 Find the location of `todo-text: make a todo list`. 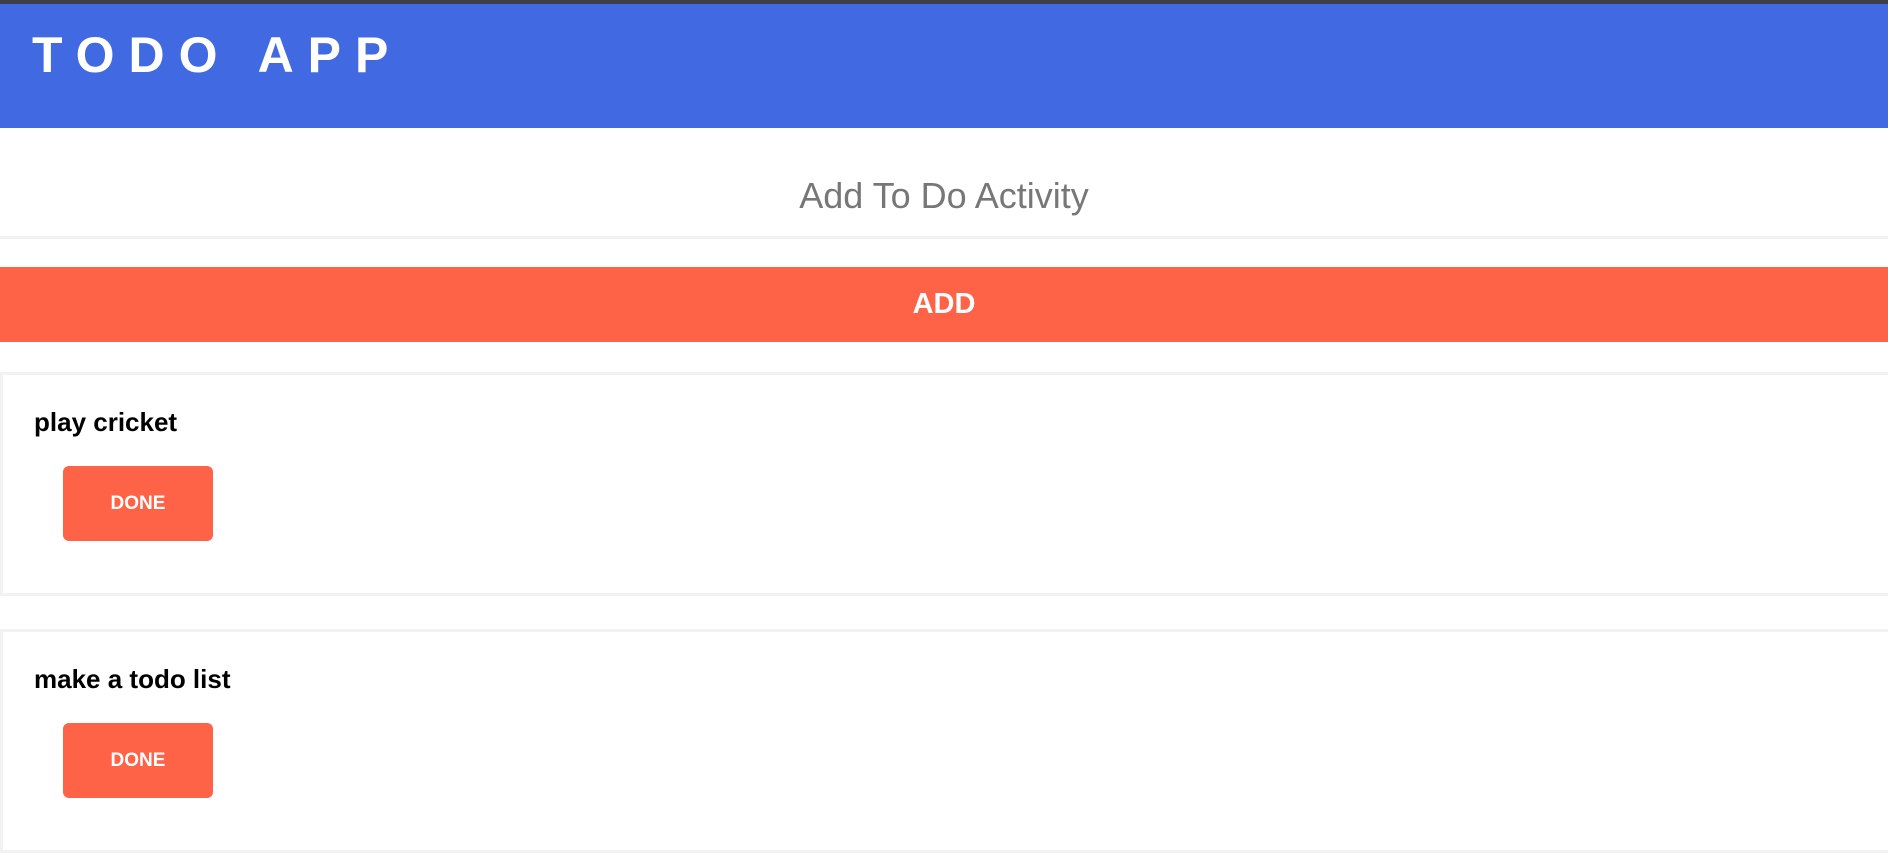

todo-text: make a todo list is located at coordinates (132, 679).